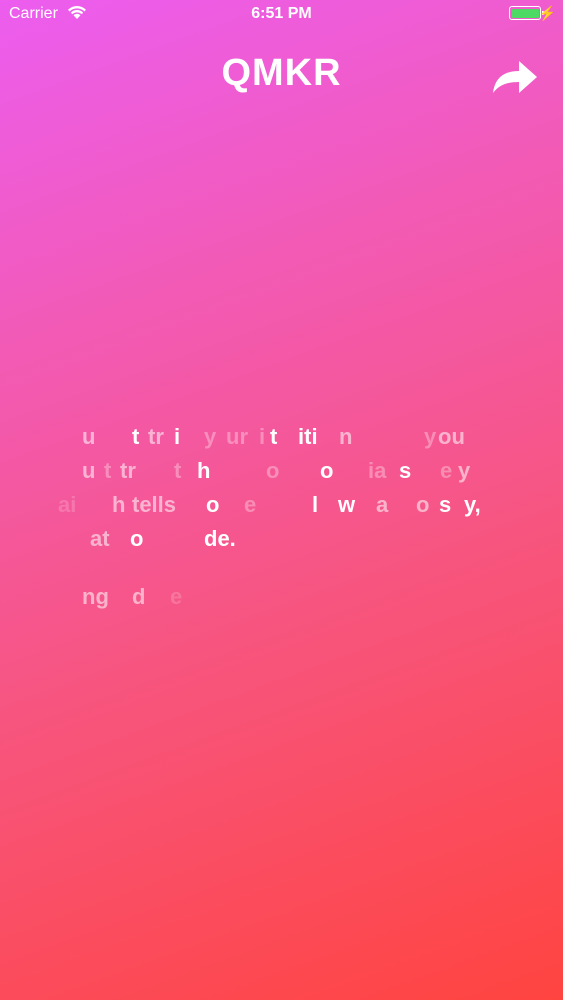 This screenshot has height=1000, width=563. I want to click on quote-fragment: ng, so click(95, 596).